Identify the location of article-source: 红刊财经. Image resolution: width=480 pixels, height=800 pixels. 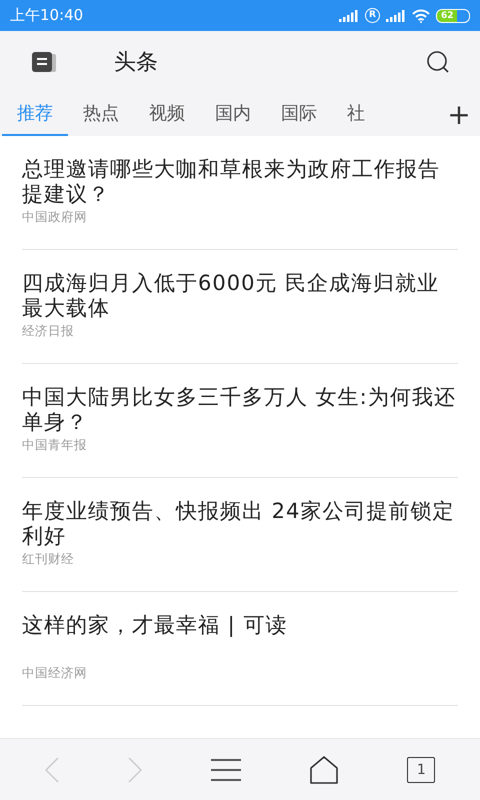
(48, 559).